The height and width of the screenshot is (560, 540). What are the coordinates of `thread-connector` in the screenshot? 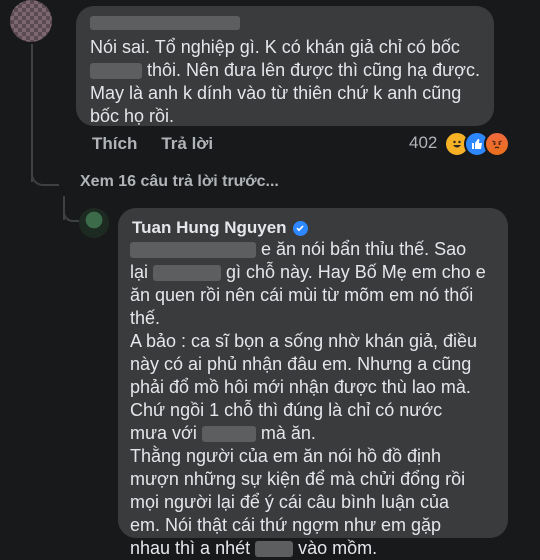 It's located at (45, 178).